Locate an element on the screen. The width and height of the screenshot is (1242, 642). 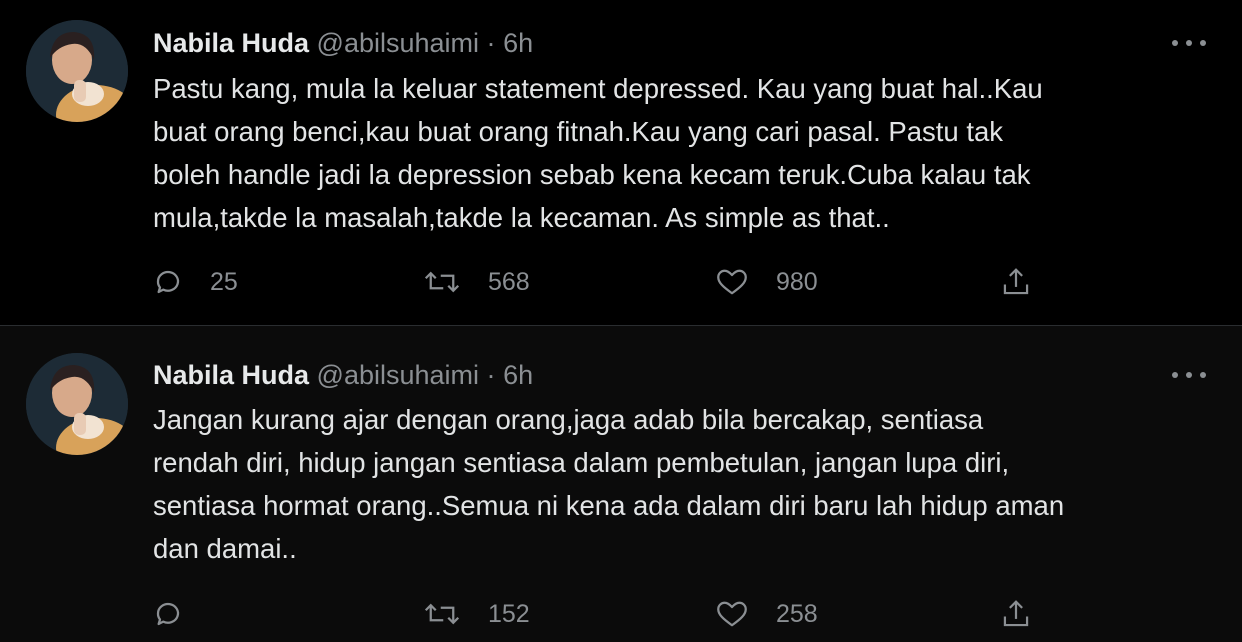
like-button: 980 is located at coordinates (766, 282).